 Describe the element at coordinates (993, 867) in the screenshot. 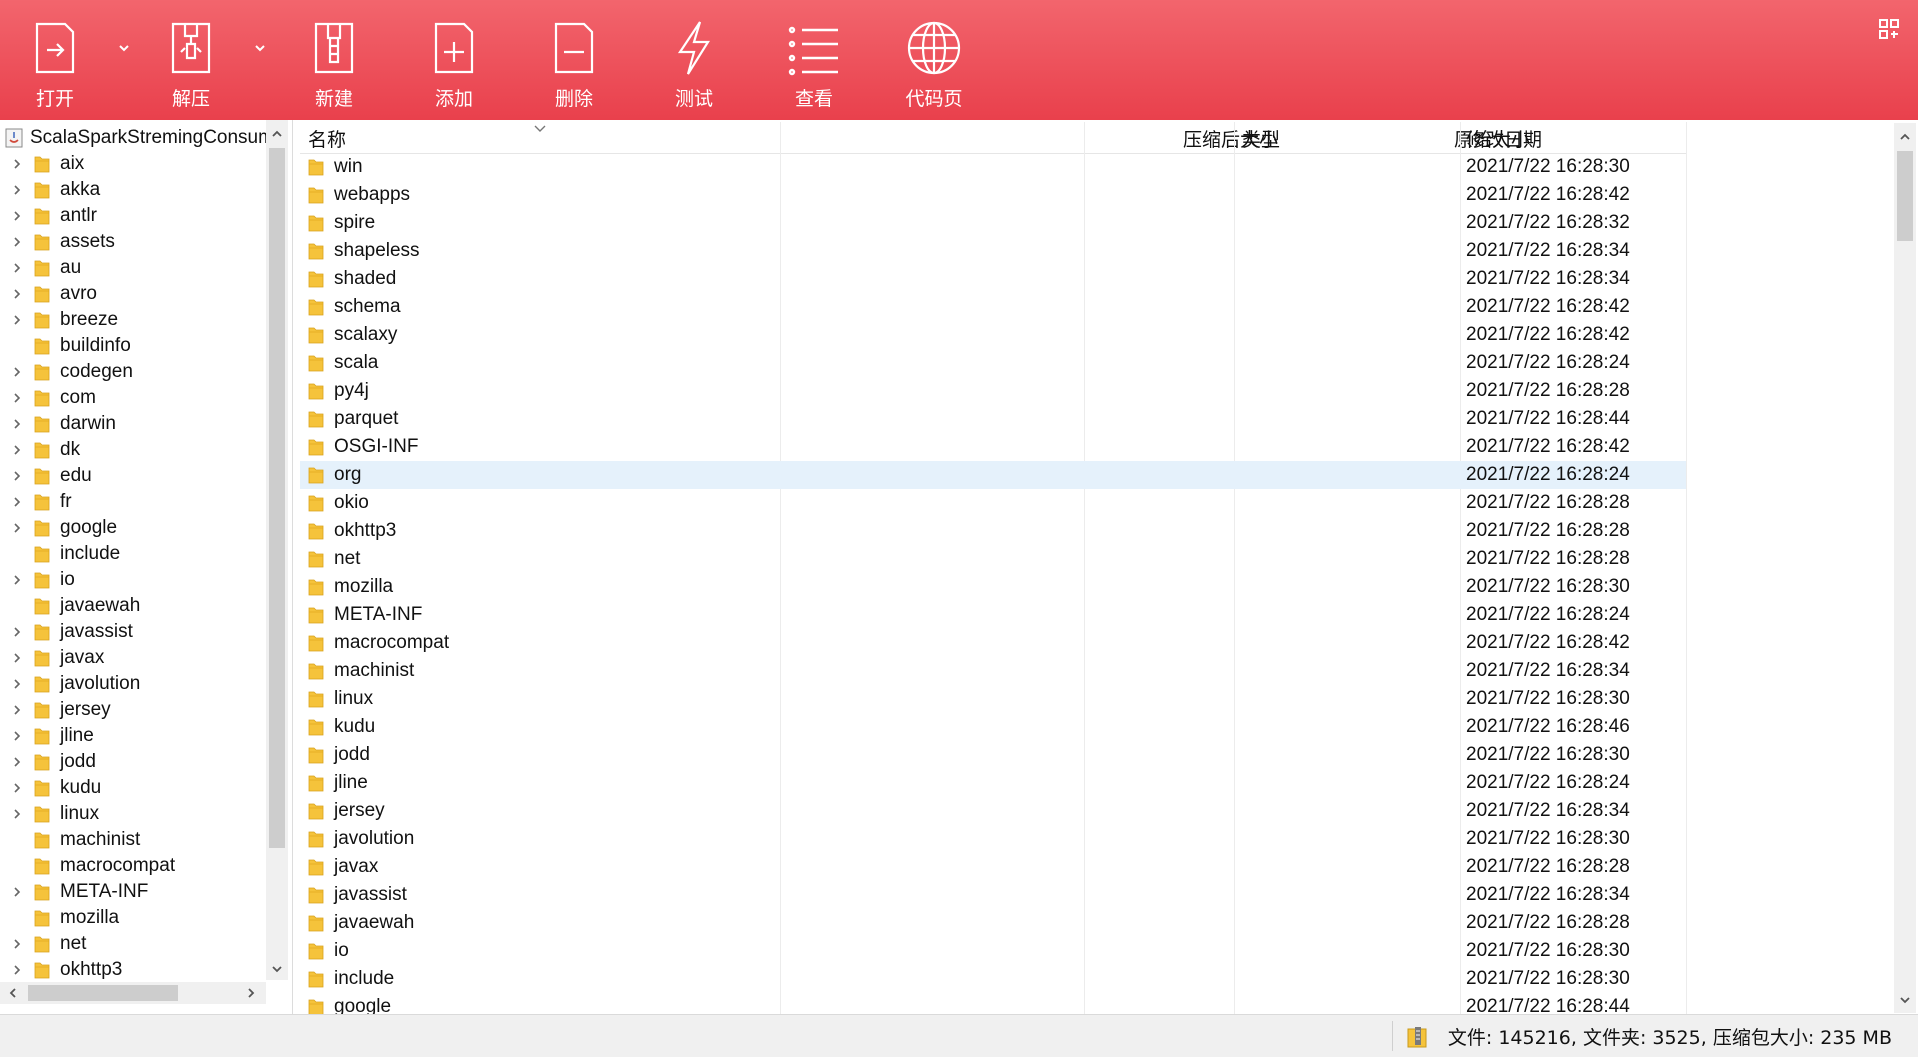

I see `list-row: javax 2021/7/22 16:28:28` at that location.